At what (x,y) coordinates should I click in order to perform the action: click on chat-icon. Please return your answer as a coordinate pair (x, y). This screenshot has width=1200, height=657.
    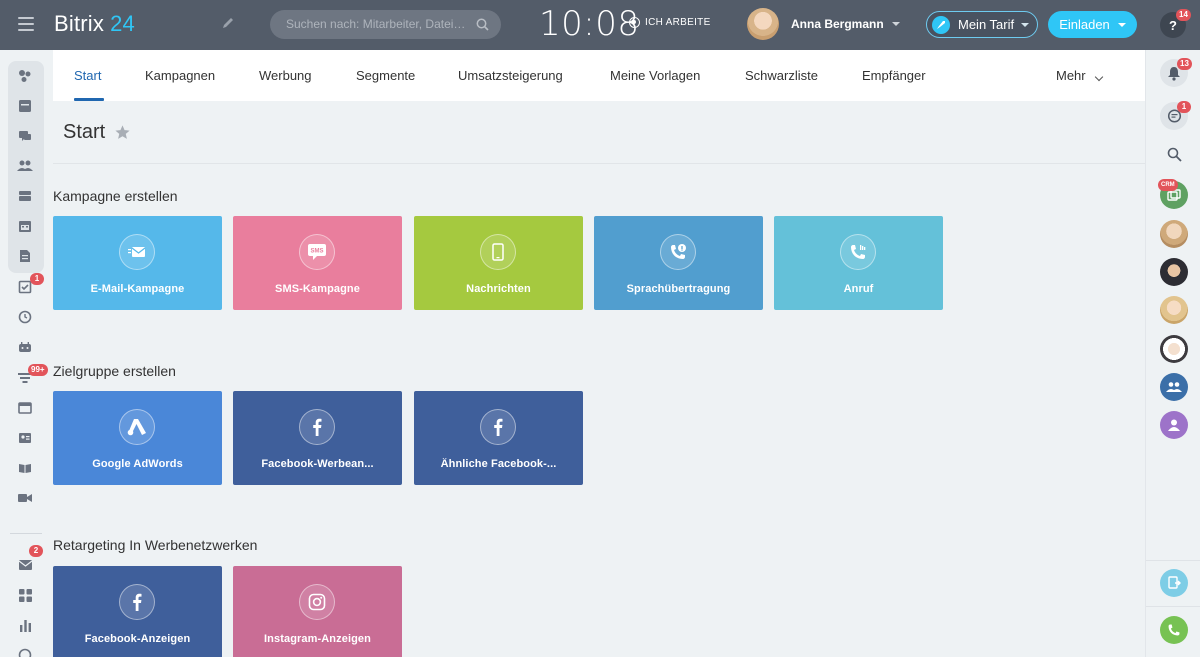
    Looking at the image, I should click on (25, 136).